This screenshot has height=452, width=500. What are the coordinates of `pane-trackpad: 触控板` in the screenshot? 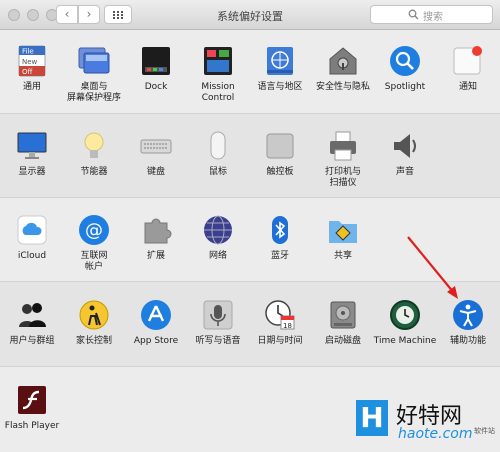 It's located at (280, 154).